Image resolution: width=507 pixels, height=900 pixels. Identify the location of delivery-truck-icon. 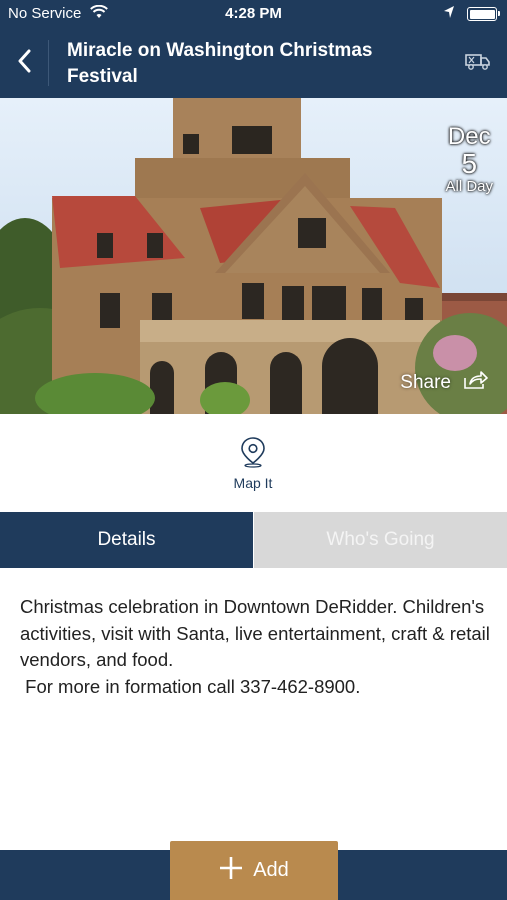
(478, 63).